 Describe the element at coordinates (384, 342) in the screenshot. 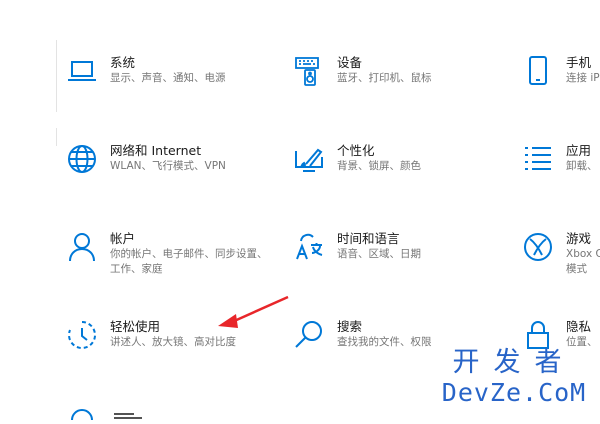

I see `tile-desc: 查找我的文件、权限` at that location.